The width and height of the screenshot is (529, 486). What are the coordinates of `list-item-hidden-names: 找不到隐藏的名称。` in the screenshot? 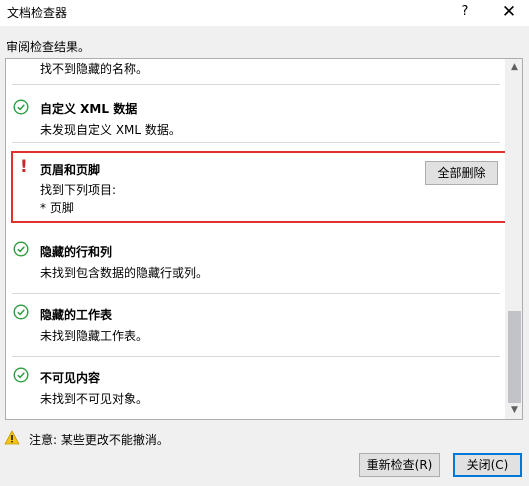 It's located at (256, 72).